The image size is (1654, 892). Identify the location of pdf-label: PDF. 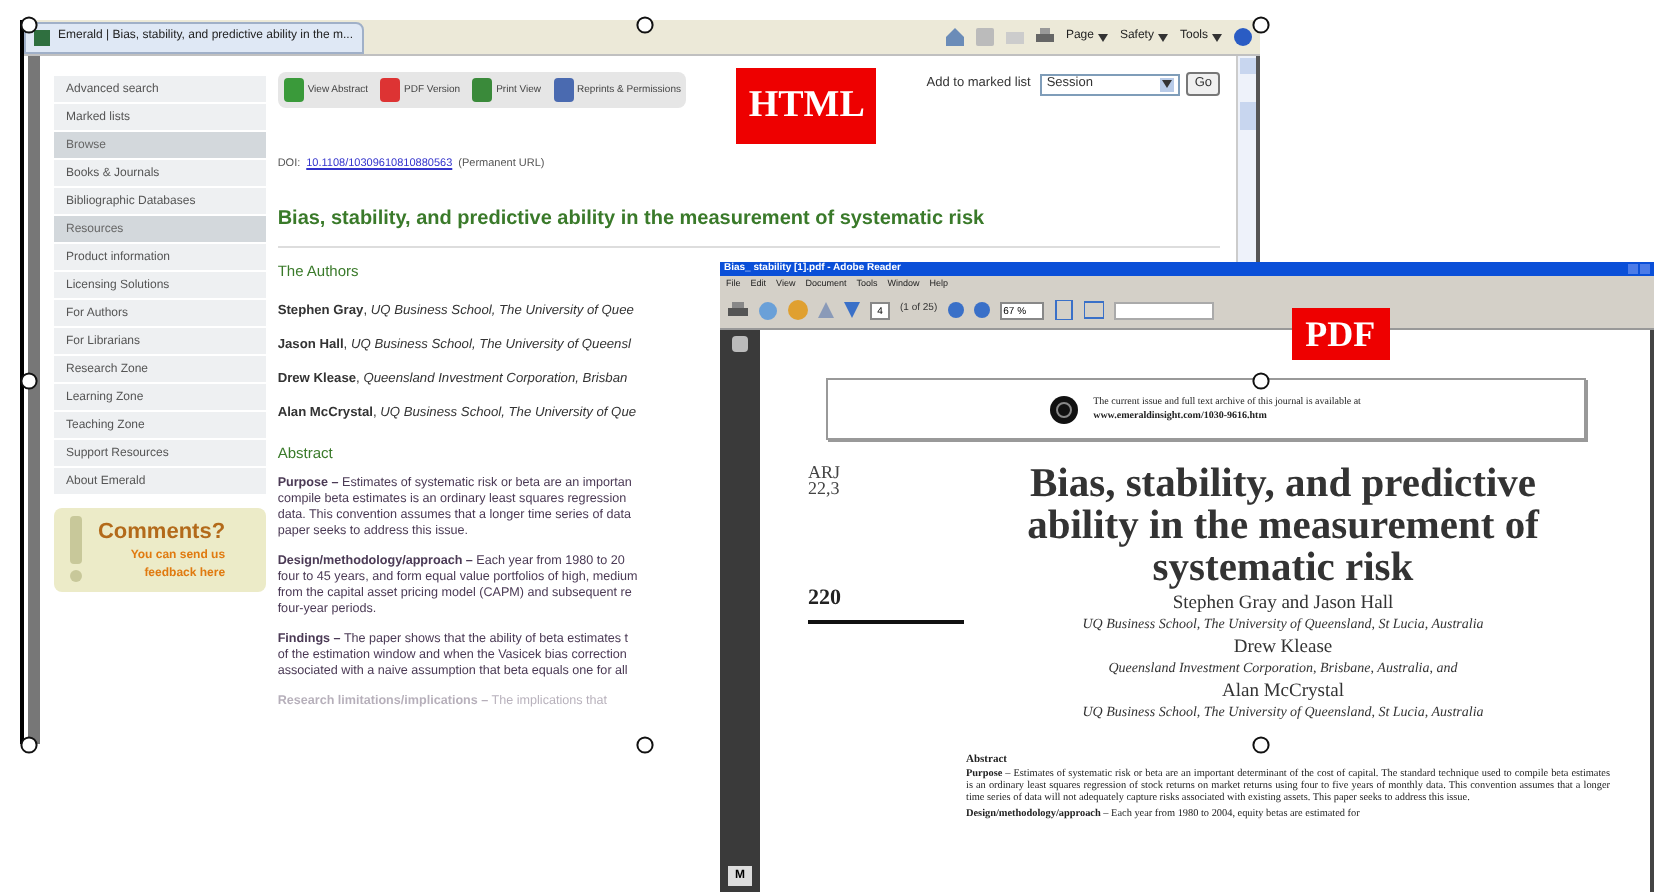
(1340, 334).